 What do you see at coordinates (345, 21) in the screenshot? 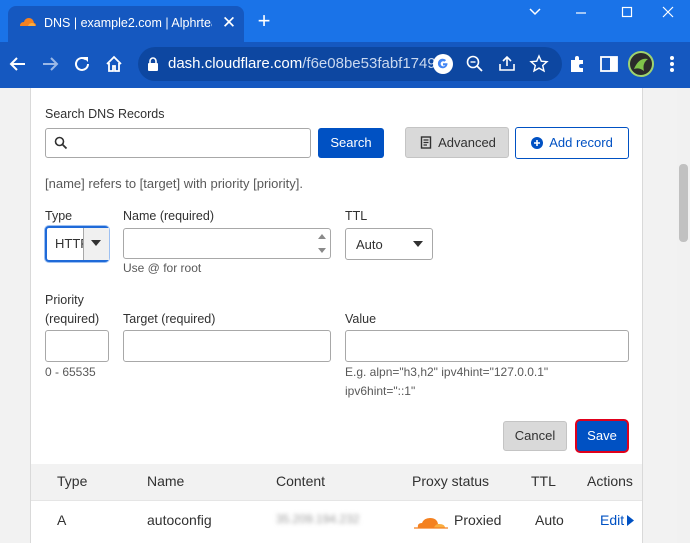
I see `browser-tab-bar: DNS | example2.com | Alphrteam ✕ +` at bounding box center [345, 21].